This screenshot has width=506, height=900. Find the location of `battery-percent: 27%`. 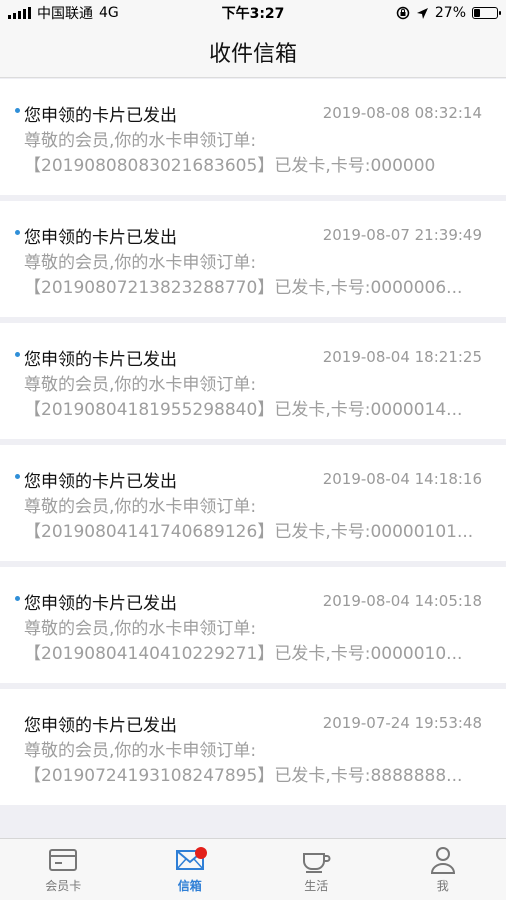

battery-percent: 27% is located at coordinates (450, 13).